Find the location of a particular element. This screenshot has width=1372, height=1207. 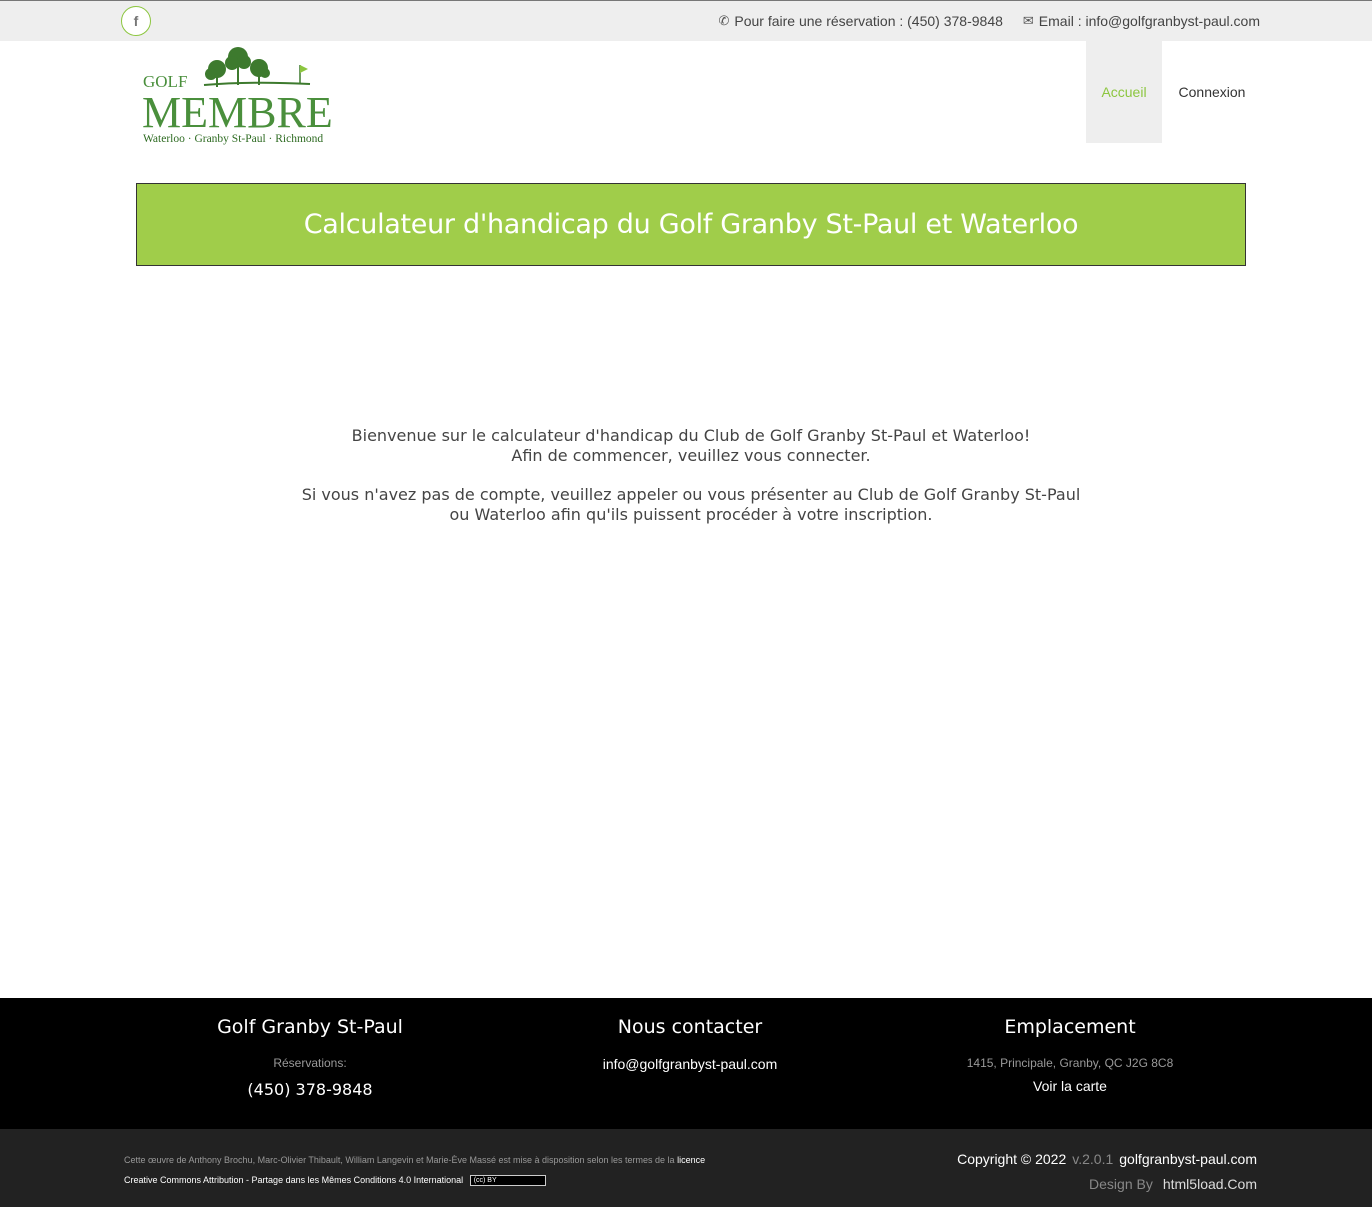

facebook-icon: f is located at coordinates (136, 21).